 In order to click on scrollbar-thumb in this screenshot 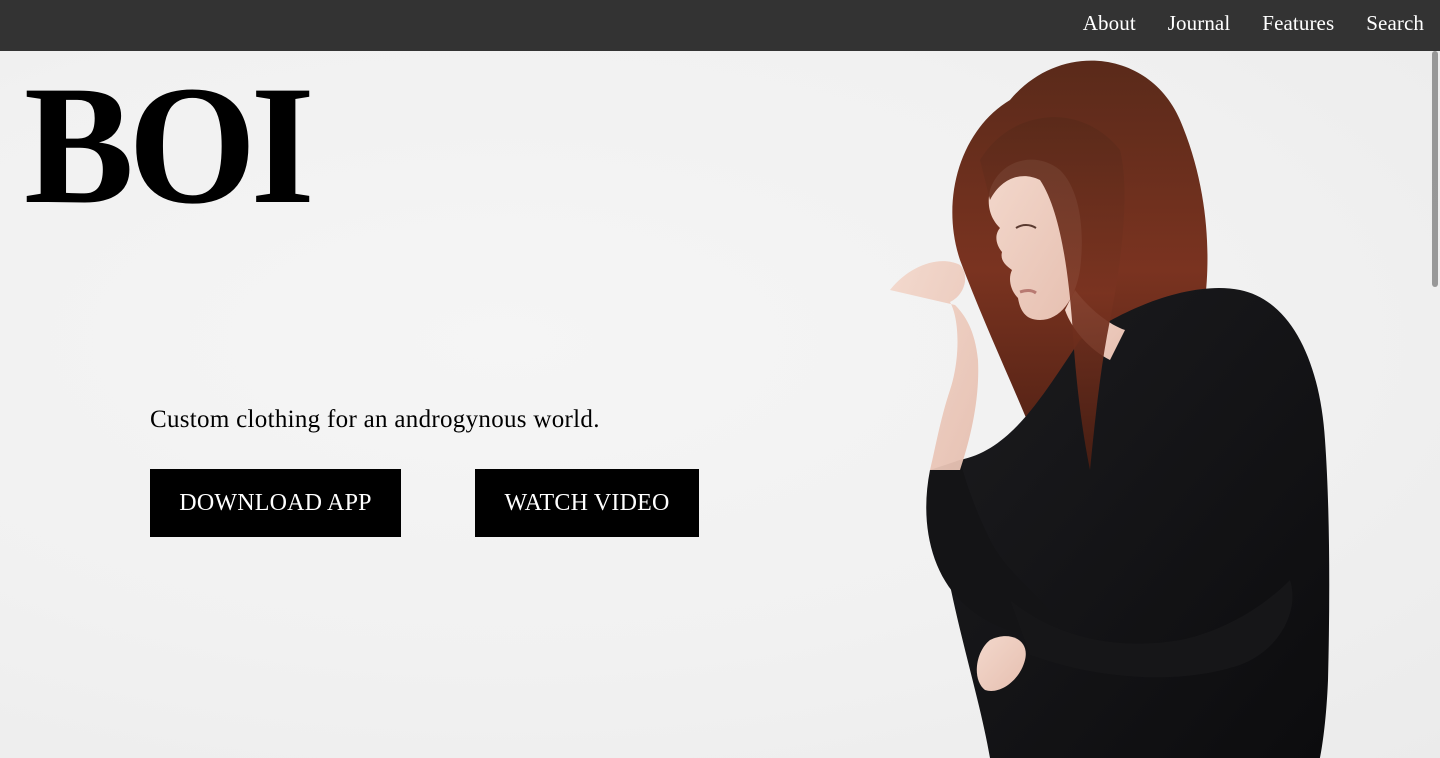, I will do `click(1435, 169)`.